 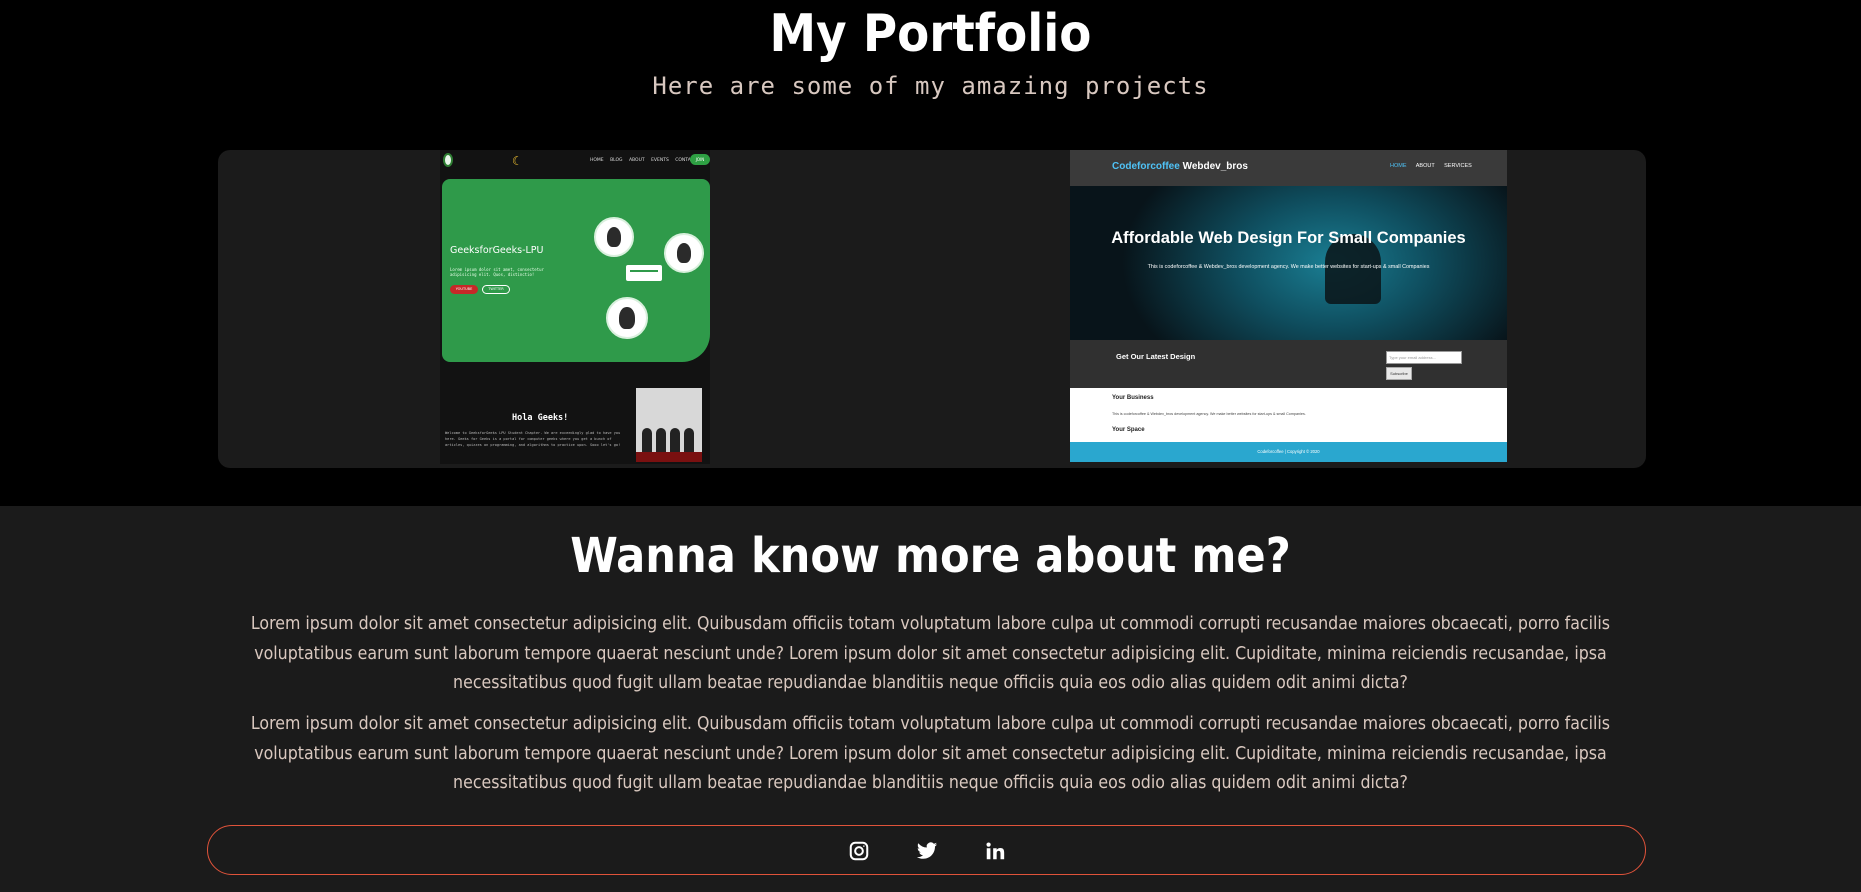 I want to click on group-photo, so click(x=669, y=425).